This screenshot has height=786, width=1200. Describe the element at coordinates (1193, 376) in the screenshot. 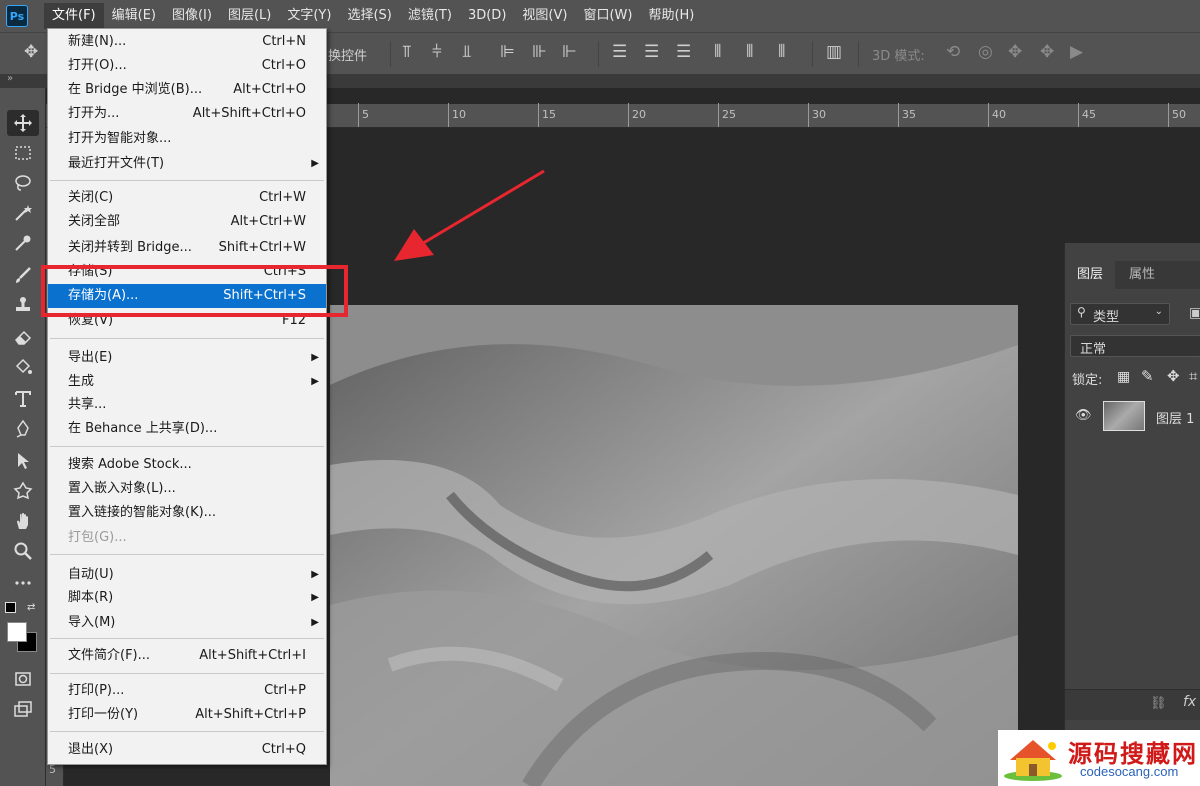

I see `lock-artboard-icon: ⌗` at that location.